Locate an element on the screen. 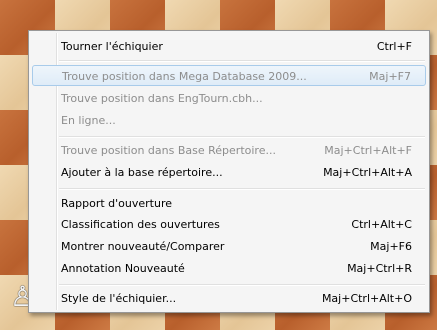  menu-item-rotate-board: Tourner l'échiquier Ctrl+F is located at coordinates (229, 46).